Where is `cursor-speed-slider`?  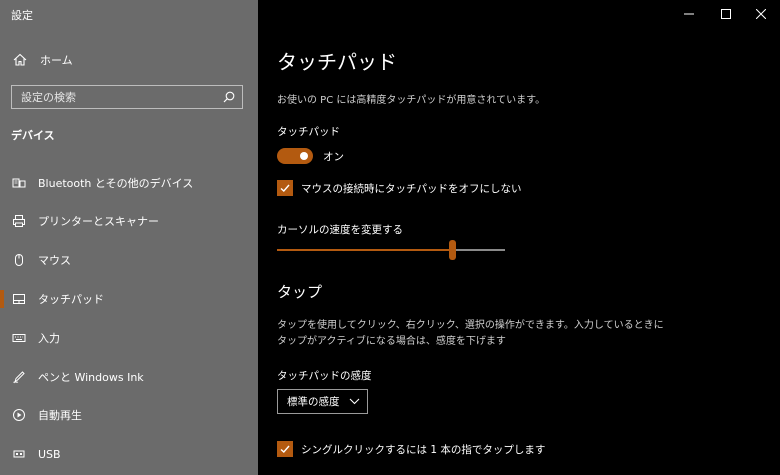
cursor-speed-slider is located at coordinates (391, 250).